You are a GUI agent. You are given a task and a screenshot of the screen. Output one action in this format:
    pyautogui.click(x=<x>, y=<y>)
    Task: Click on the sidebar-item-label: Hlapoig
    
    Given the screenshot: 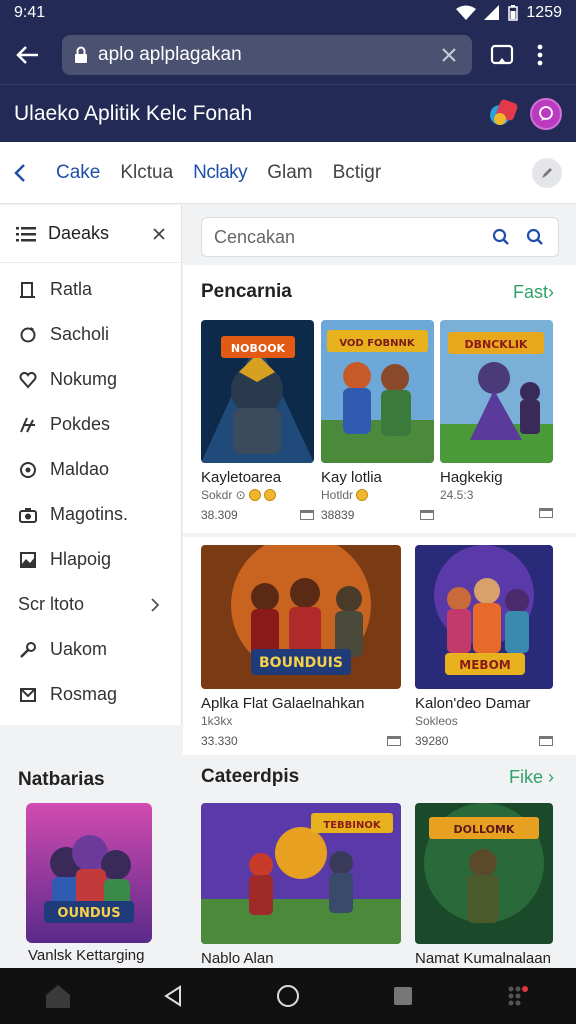 What is the action you would take?
    pyautogui.click(x=81, y=559)
    